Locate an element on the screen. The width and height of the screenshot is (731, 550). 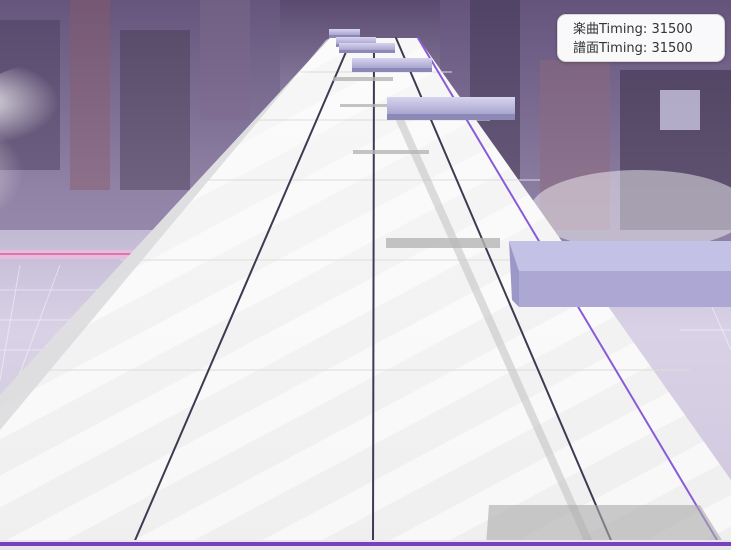
music-timing-value: 31500 is located at coordinates (672, 29).